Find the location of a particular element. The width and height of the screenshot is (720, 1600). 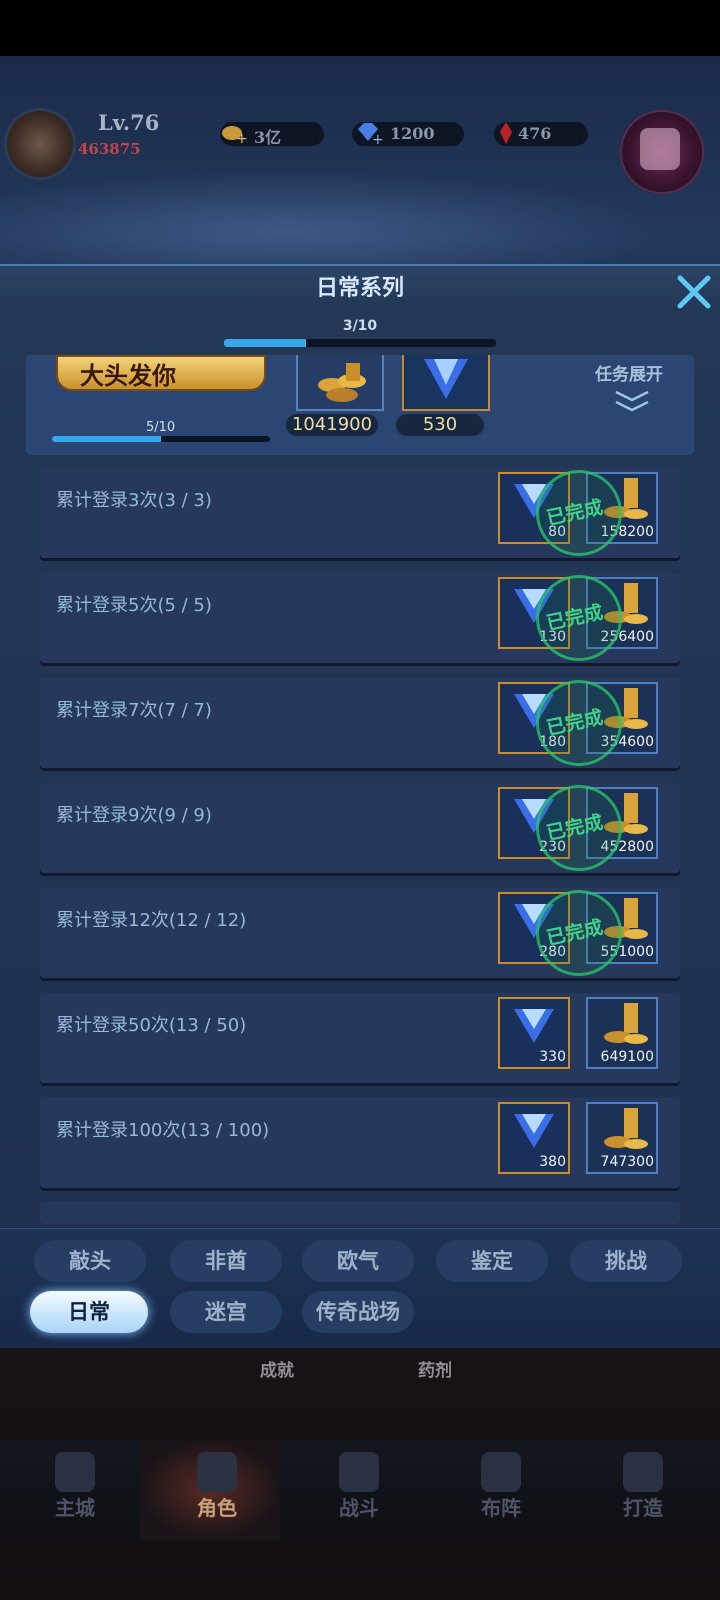

series-banner-text: 大头发你 is located at coordinates (128, 375).